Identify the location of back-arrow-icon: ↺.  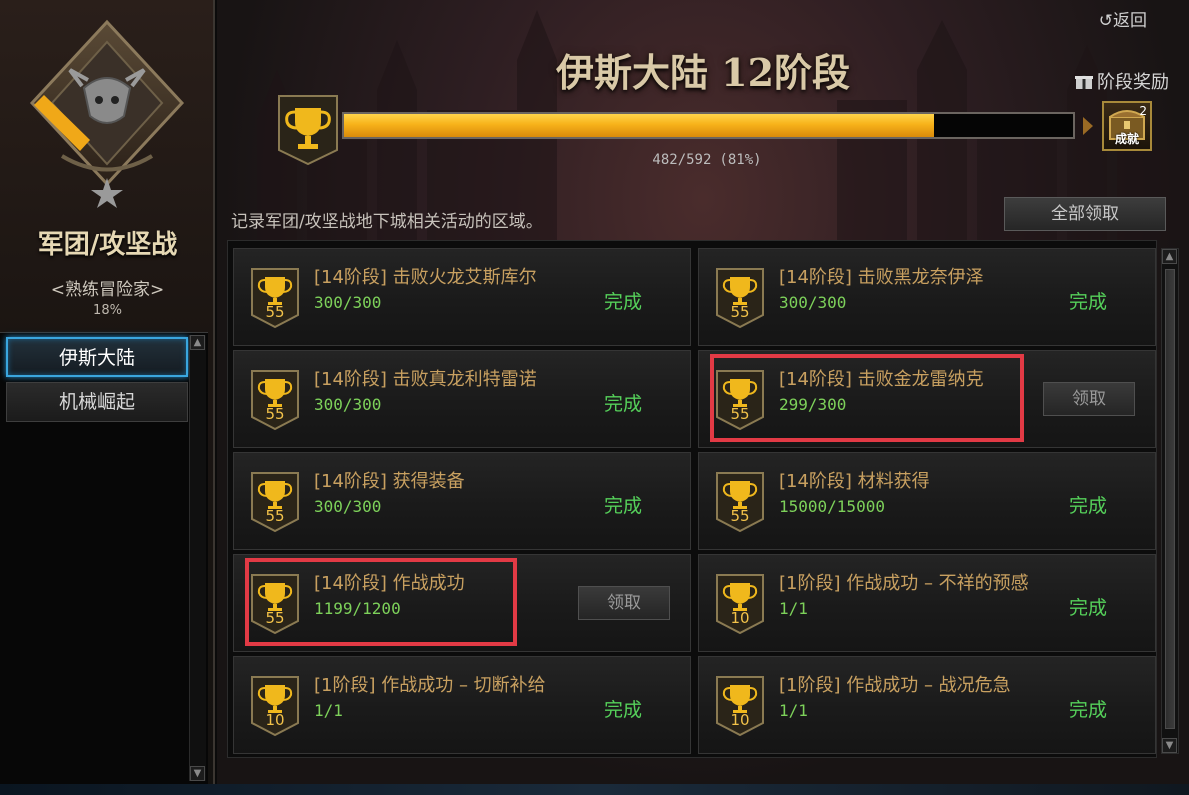
(1105, 21).